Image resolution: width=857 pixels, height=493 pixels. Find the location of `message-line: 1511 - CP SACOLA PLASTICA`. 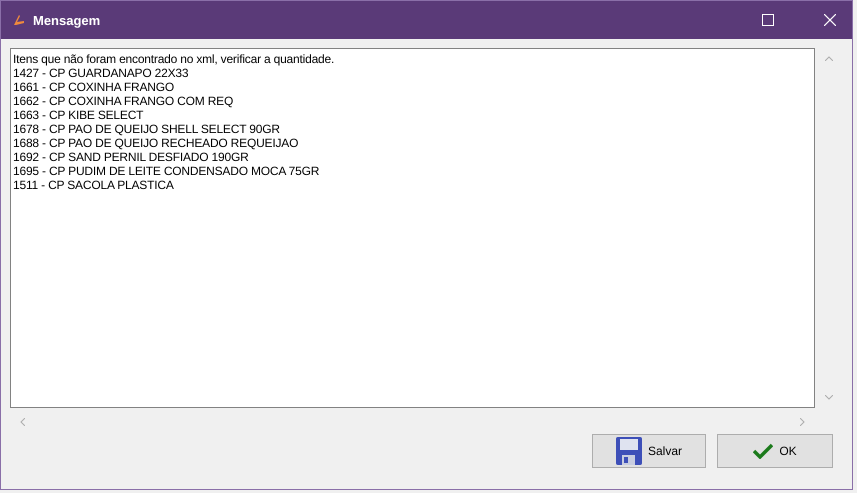

message-line: 1511 - CP SACOLA PLASTICA is located at coordinates (94, 185).